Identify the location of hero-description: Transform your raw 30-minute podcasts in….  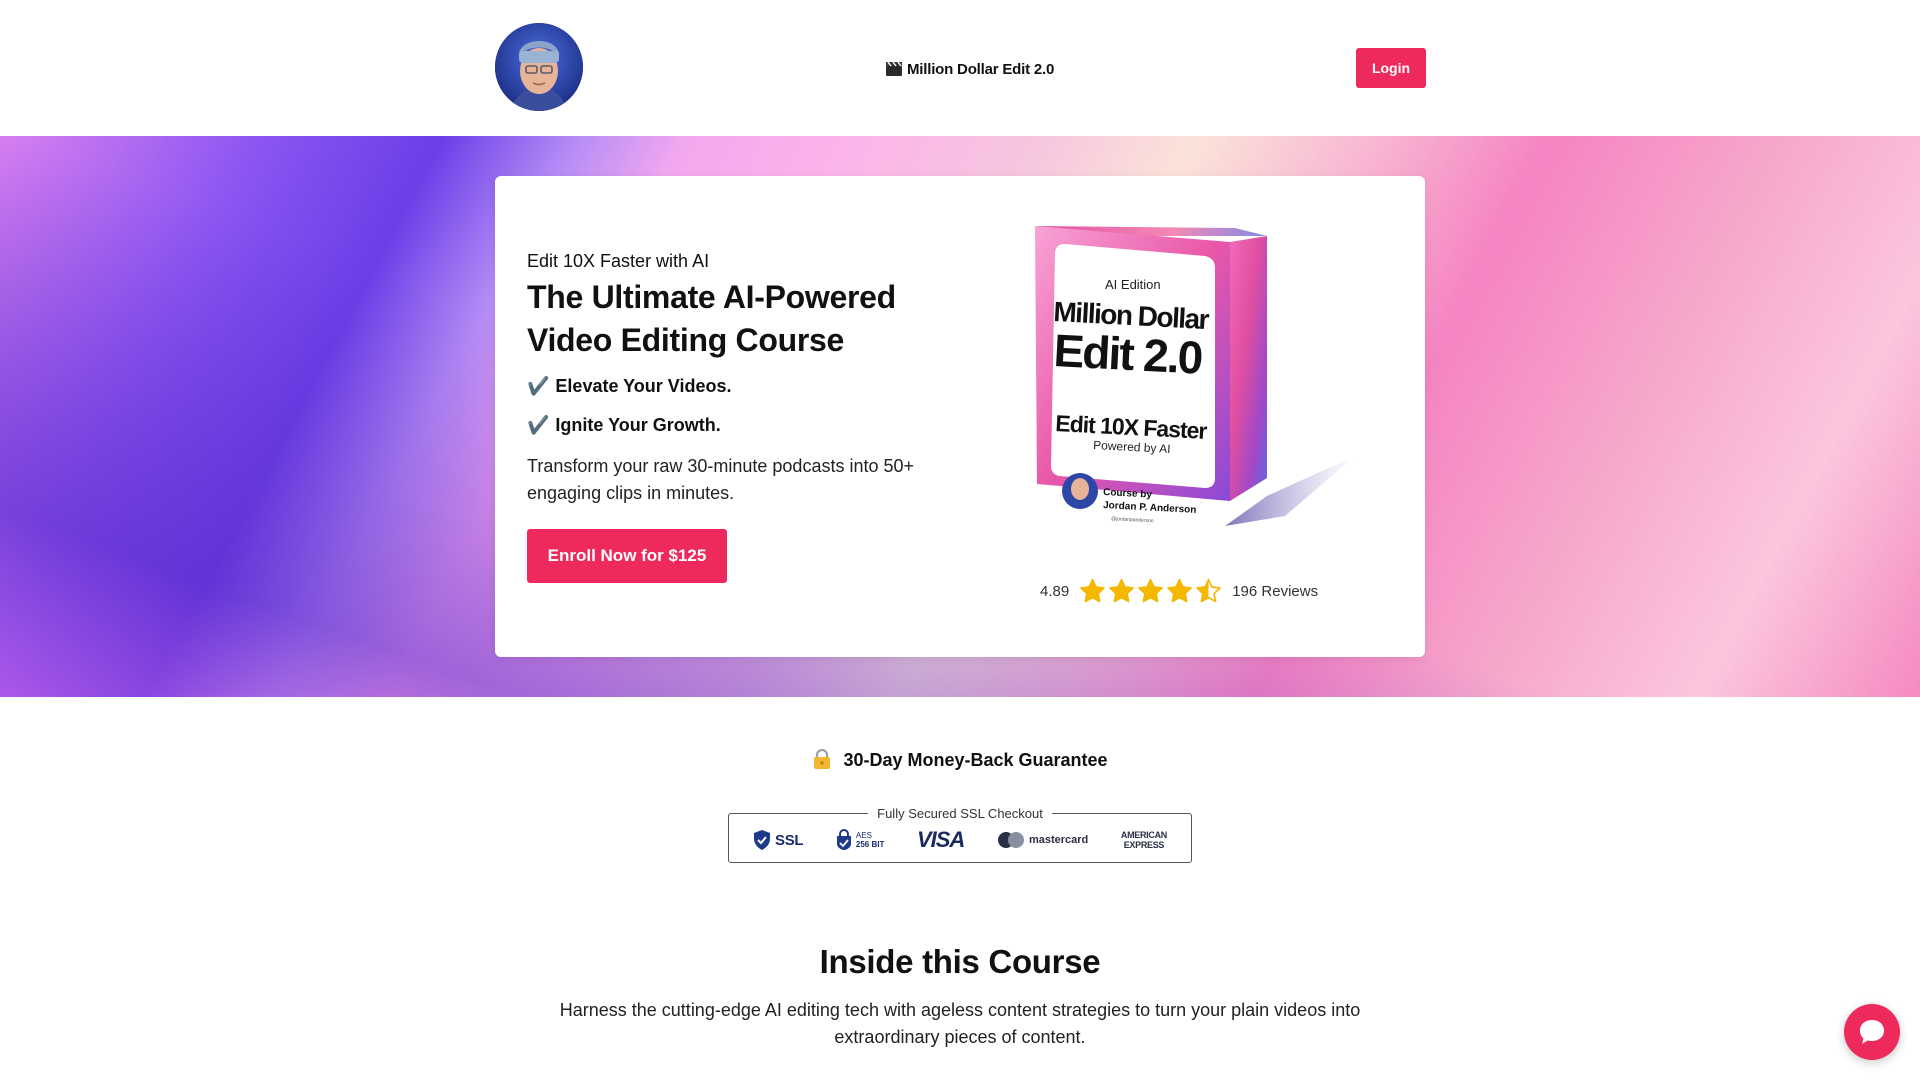
(721, 479).